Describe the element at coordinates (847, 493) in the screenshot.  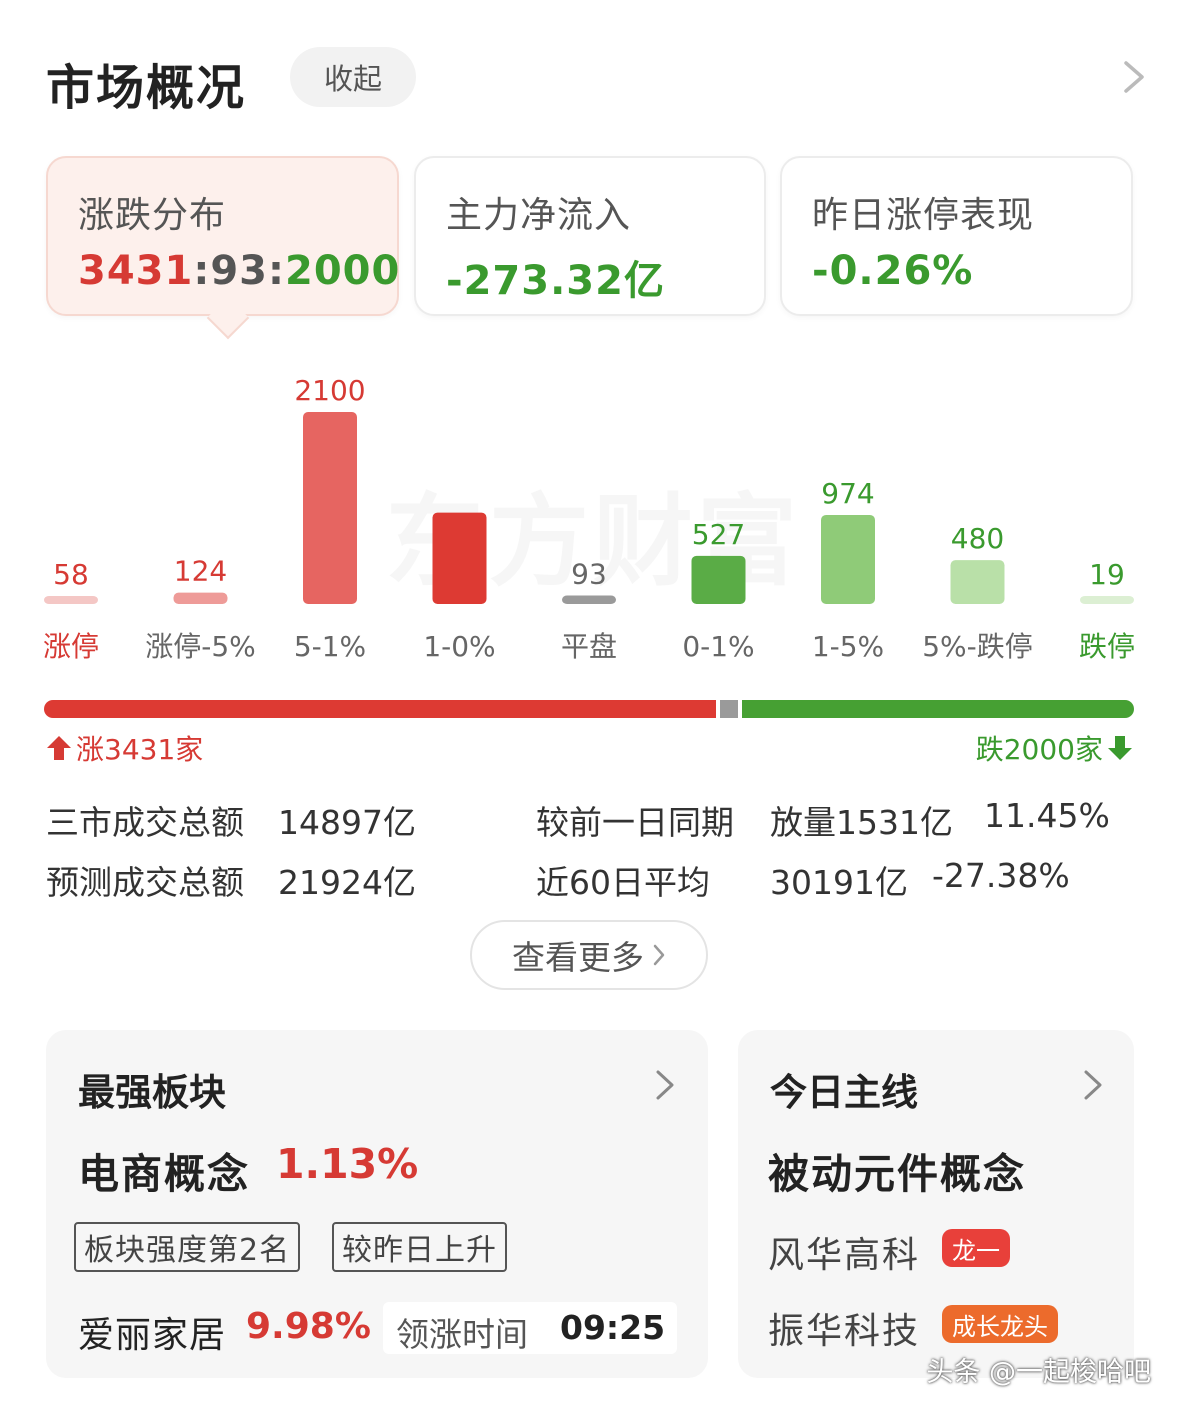
I see `bar-value-label-6: 974` at that location.